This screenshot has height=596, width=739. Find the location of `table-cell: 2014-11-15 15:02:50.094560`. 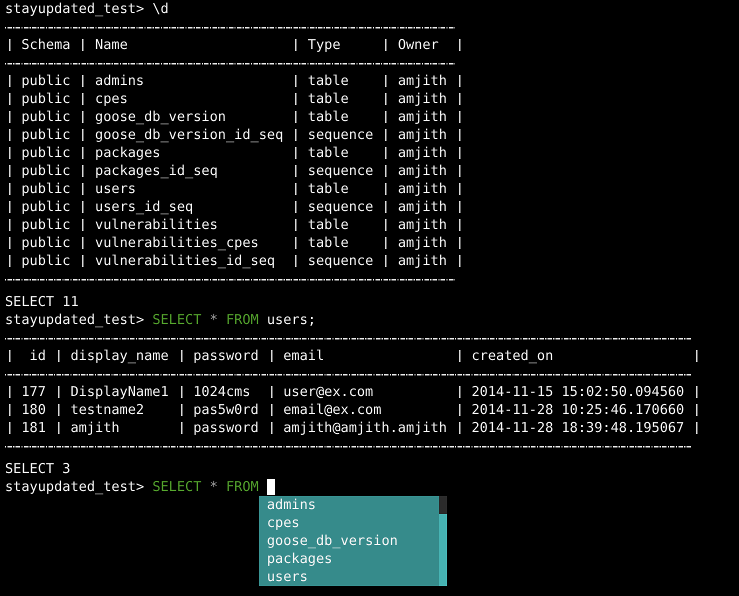

table-cell: 2014-11-15 15:02:50.094560 is located at coordinates (577, 392).